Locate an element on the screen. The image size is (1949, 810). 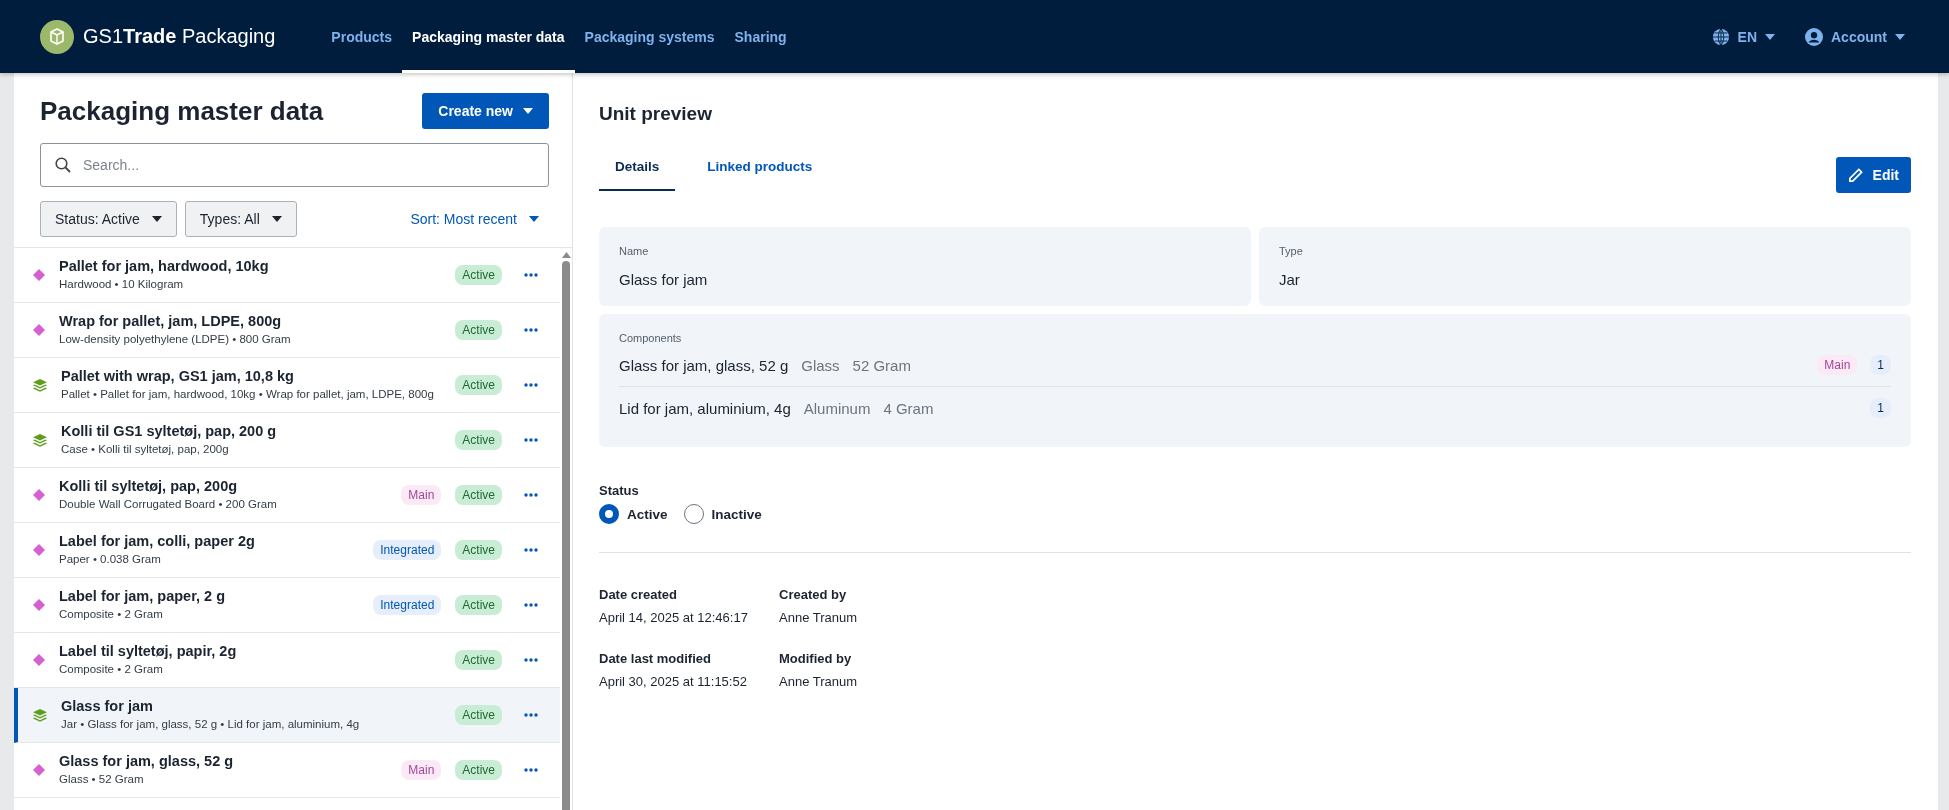
item-subtitle: Jar • Glass for jam, glass, 52 g • Lid for jam, aluminium, 4g is located at coordinates (211, 724).